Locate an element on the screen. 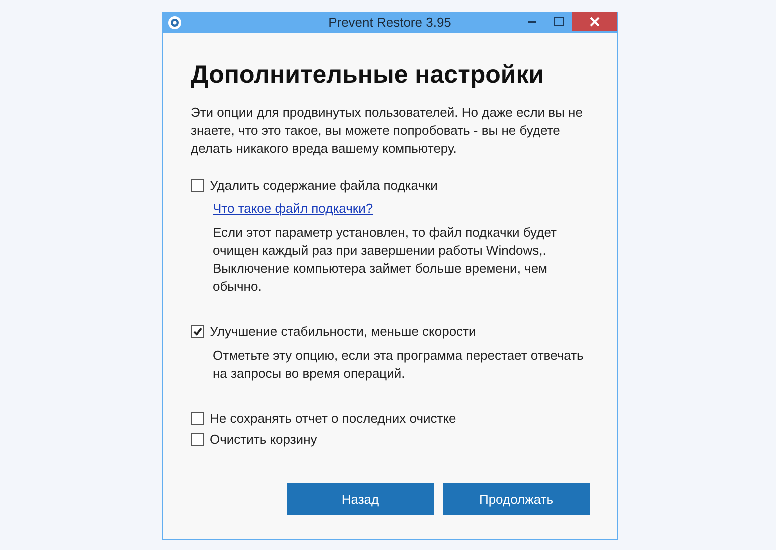  window-title: Prevent Restore 3.95 is located at coordinates (390, 22).